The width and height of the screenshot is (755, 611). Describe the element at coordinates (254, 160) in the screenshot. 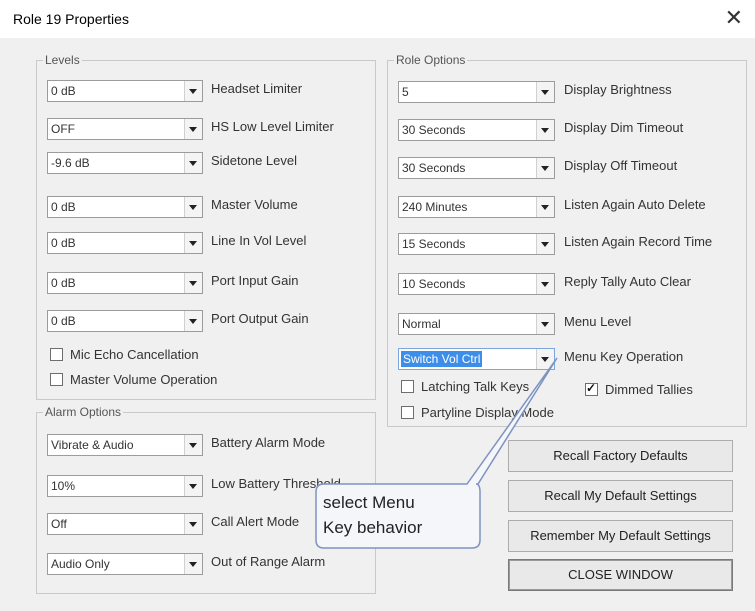

I see `sidetone-level-label: Sidetone Level` at that location.